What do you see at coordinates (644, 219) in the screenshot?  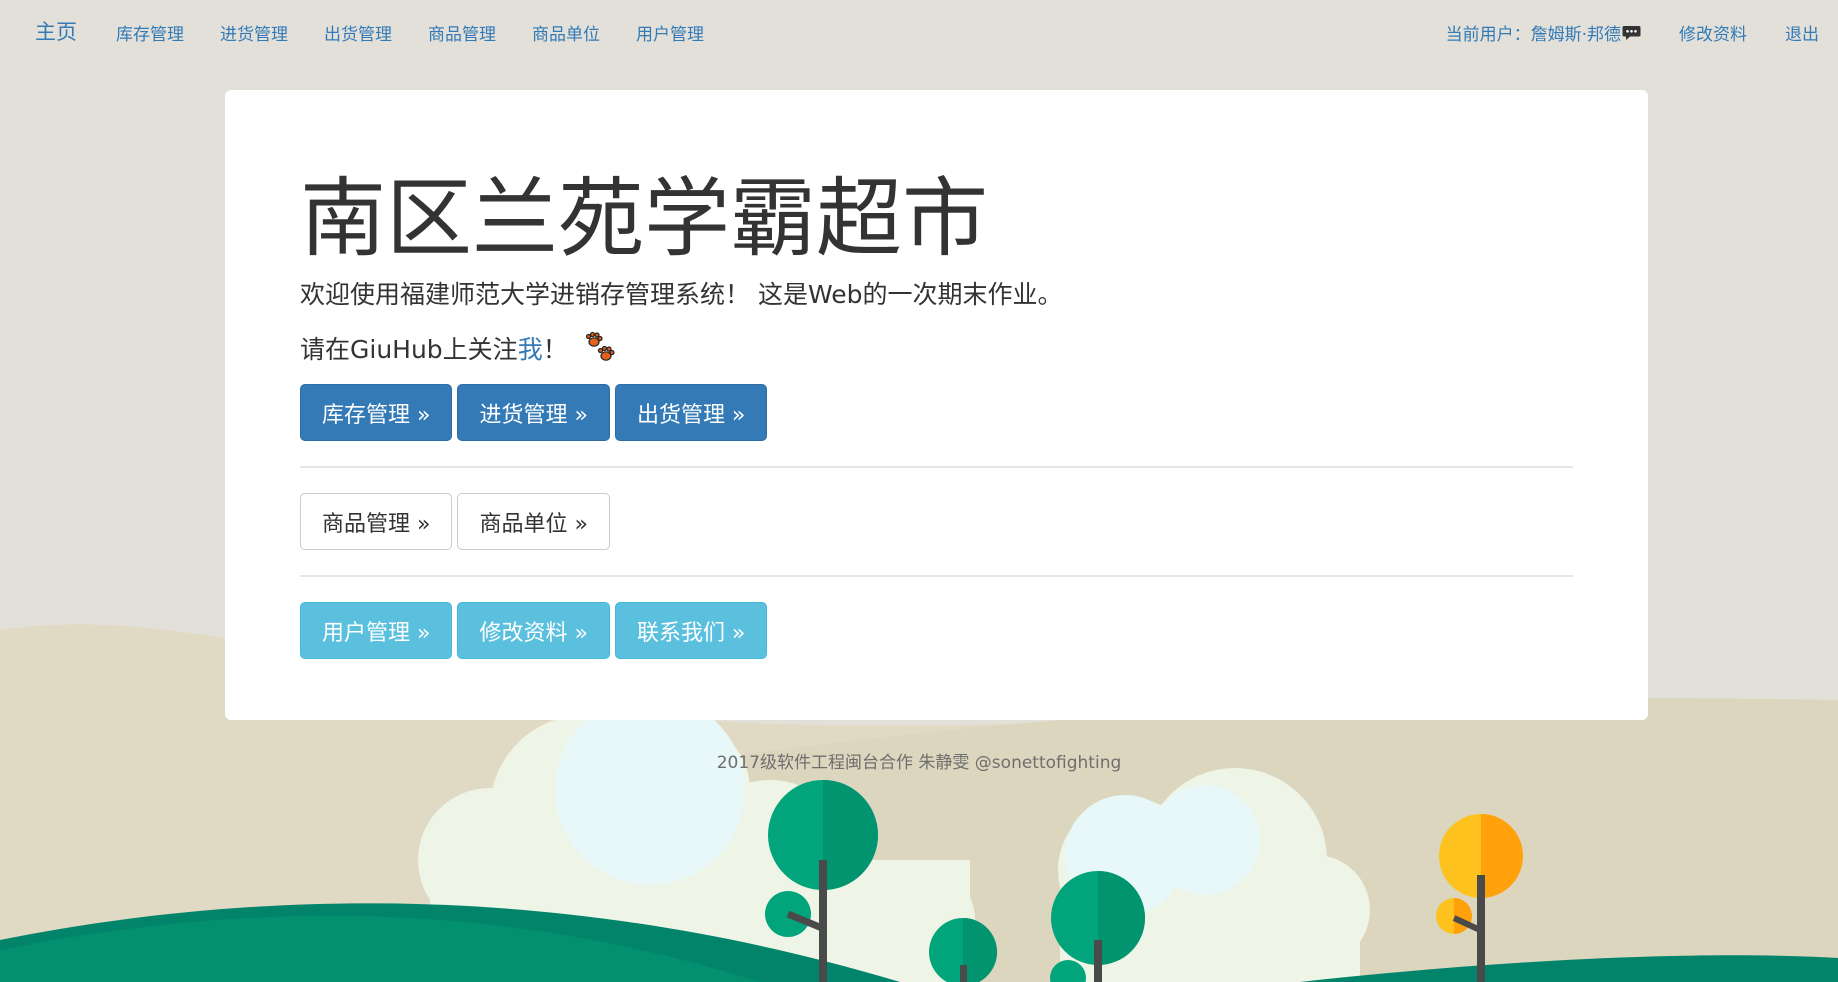 I see `page-title: 南区兰苑学霸超市` at bounding box center [644, 219].